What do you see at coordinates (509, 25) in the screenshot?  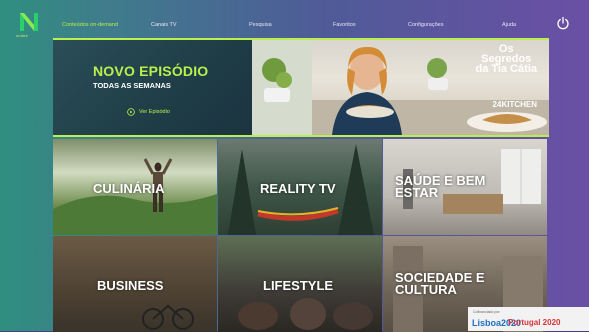 I see `nav-item-ajuda: Ajuda` at bounding box center [509, 25].